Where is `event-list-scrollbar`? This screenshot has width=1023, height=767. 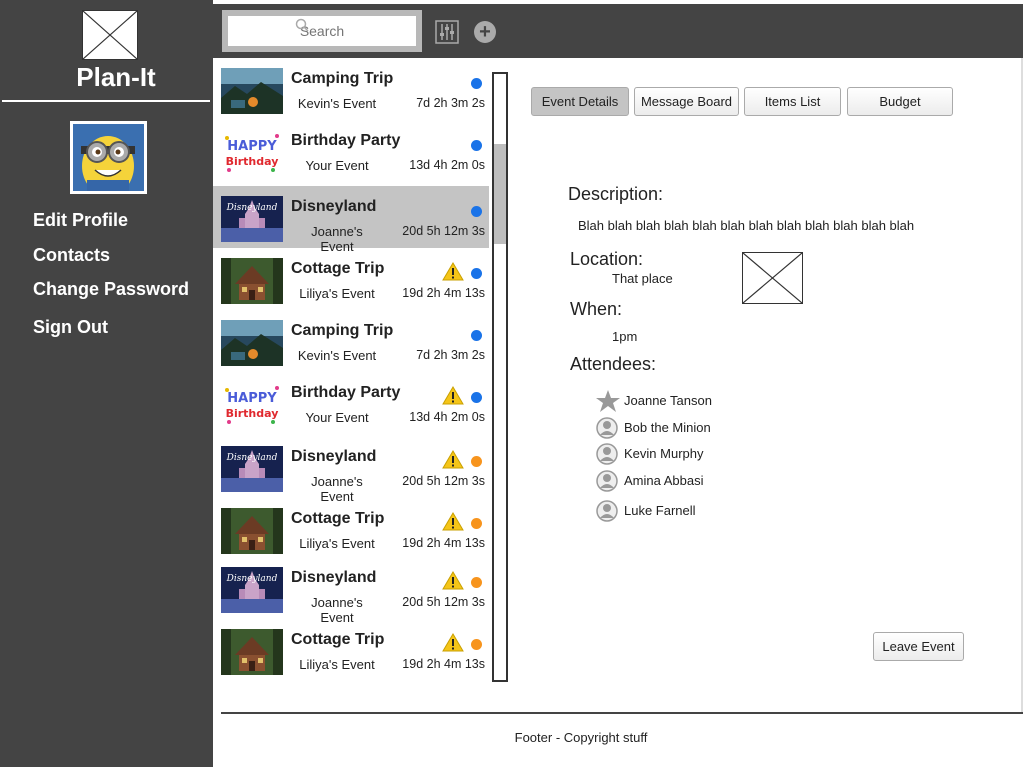 event-list-scrollbar is located at coordinates (500, 377).